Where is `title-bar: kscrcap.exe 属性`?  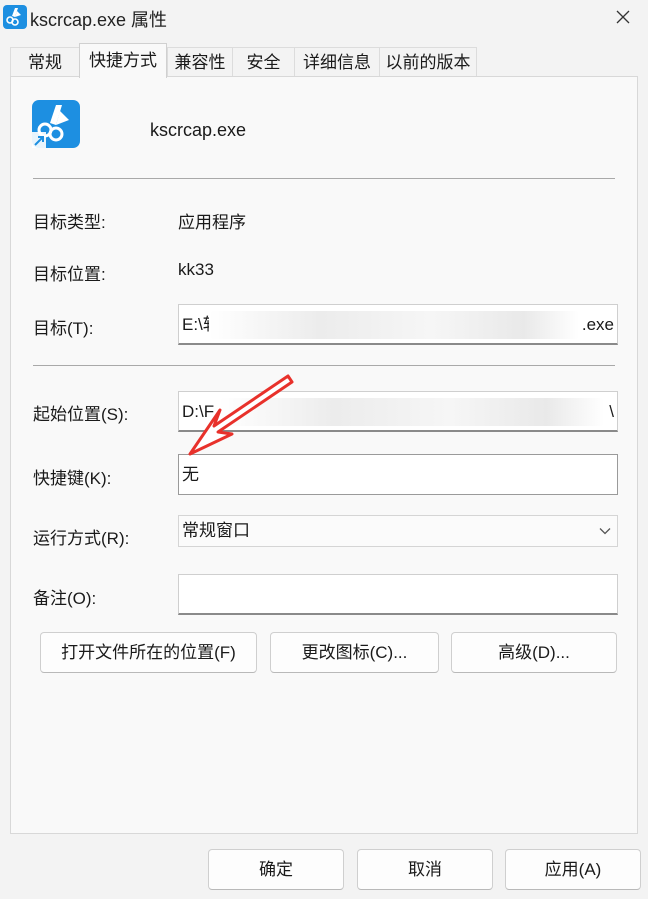
title-bar: kscrcap.exe 属性 is located at coordinates (324, 18).